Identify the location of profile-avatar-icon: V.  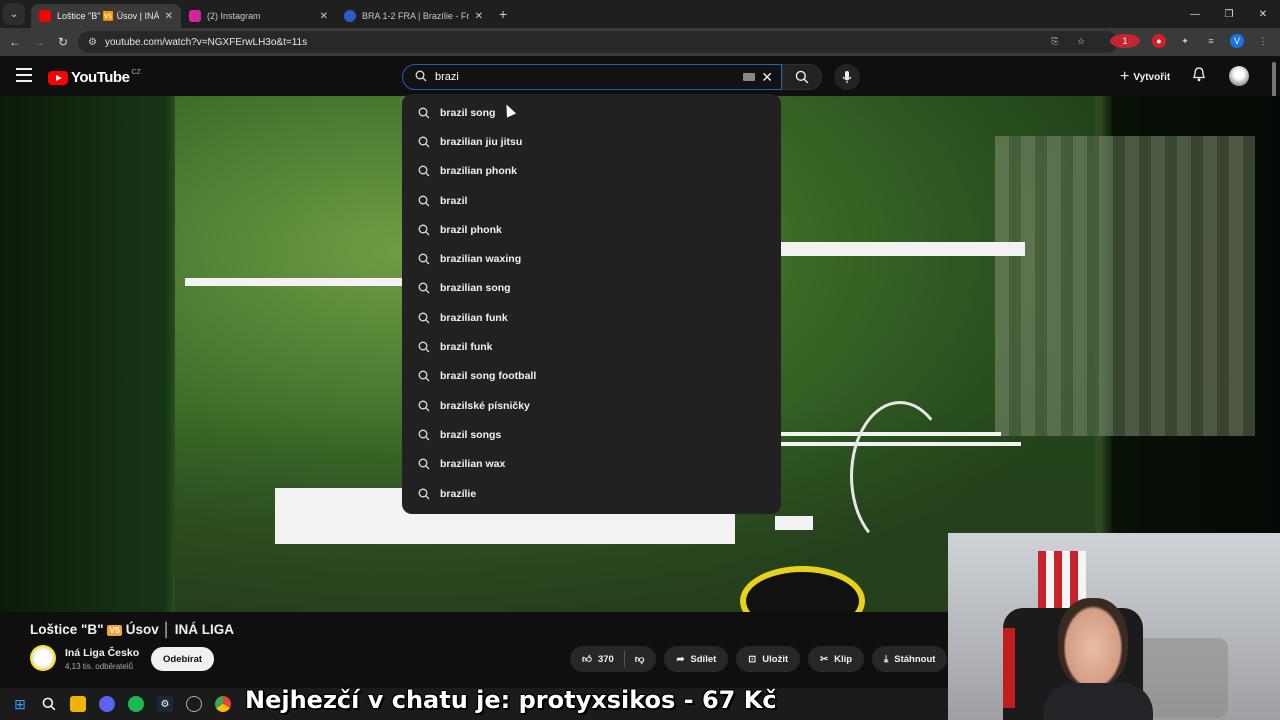
(1237, 41).